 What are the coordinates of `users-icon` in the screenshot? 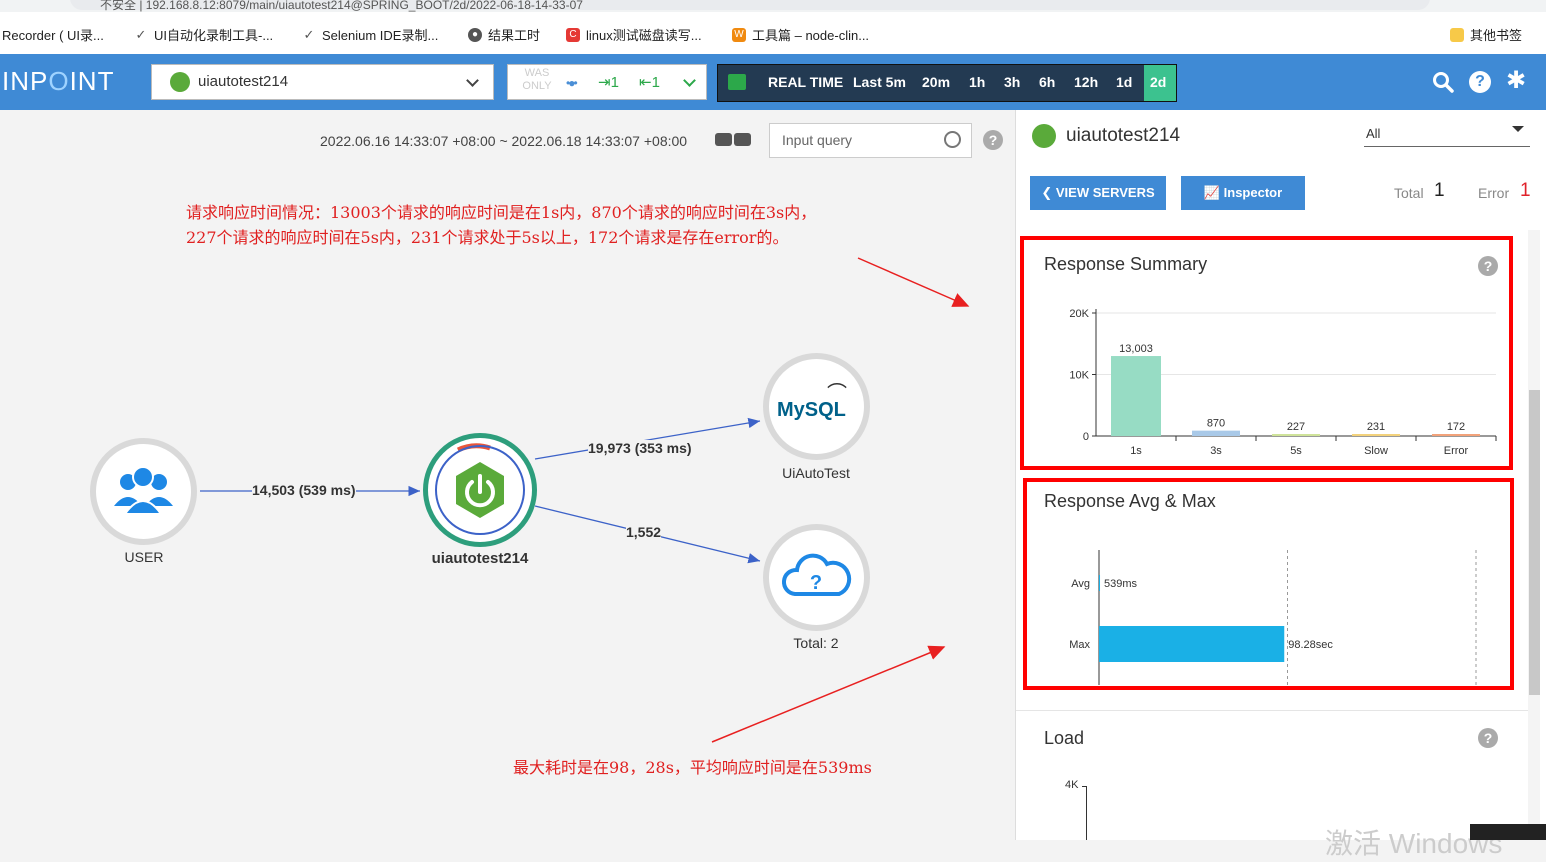 It's located at (143, 490).